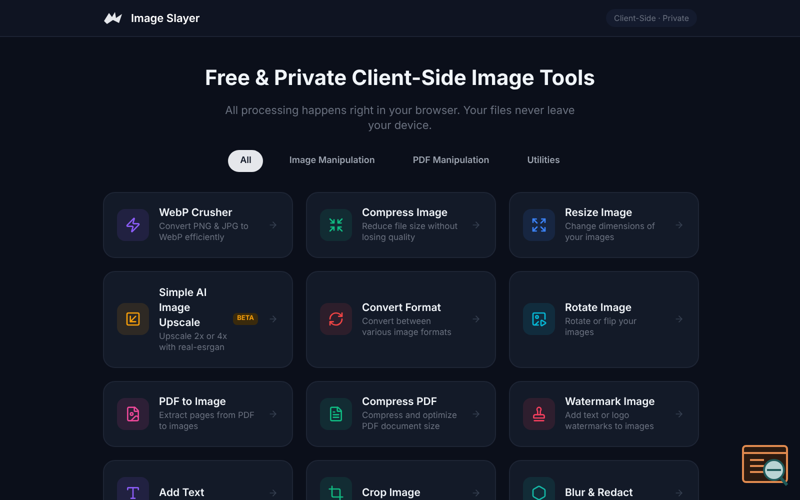 Image resolution: width=800 pixels, height=500 pixels. Describe the element at coordinates (407, 327) in the screenshot. I see `tool-description: Convert between various image formats` at that location.